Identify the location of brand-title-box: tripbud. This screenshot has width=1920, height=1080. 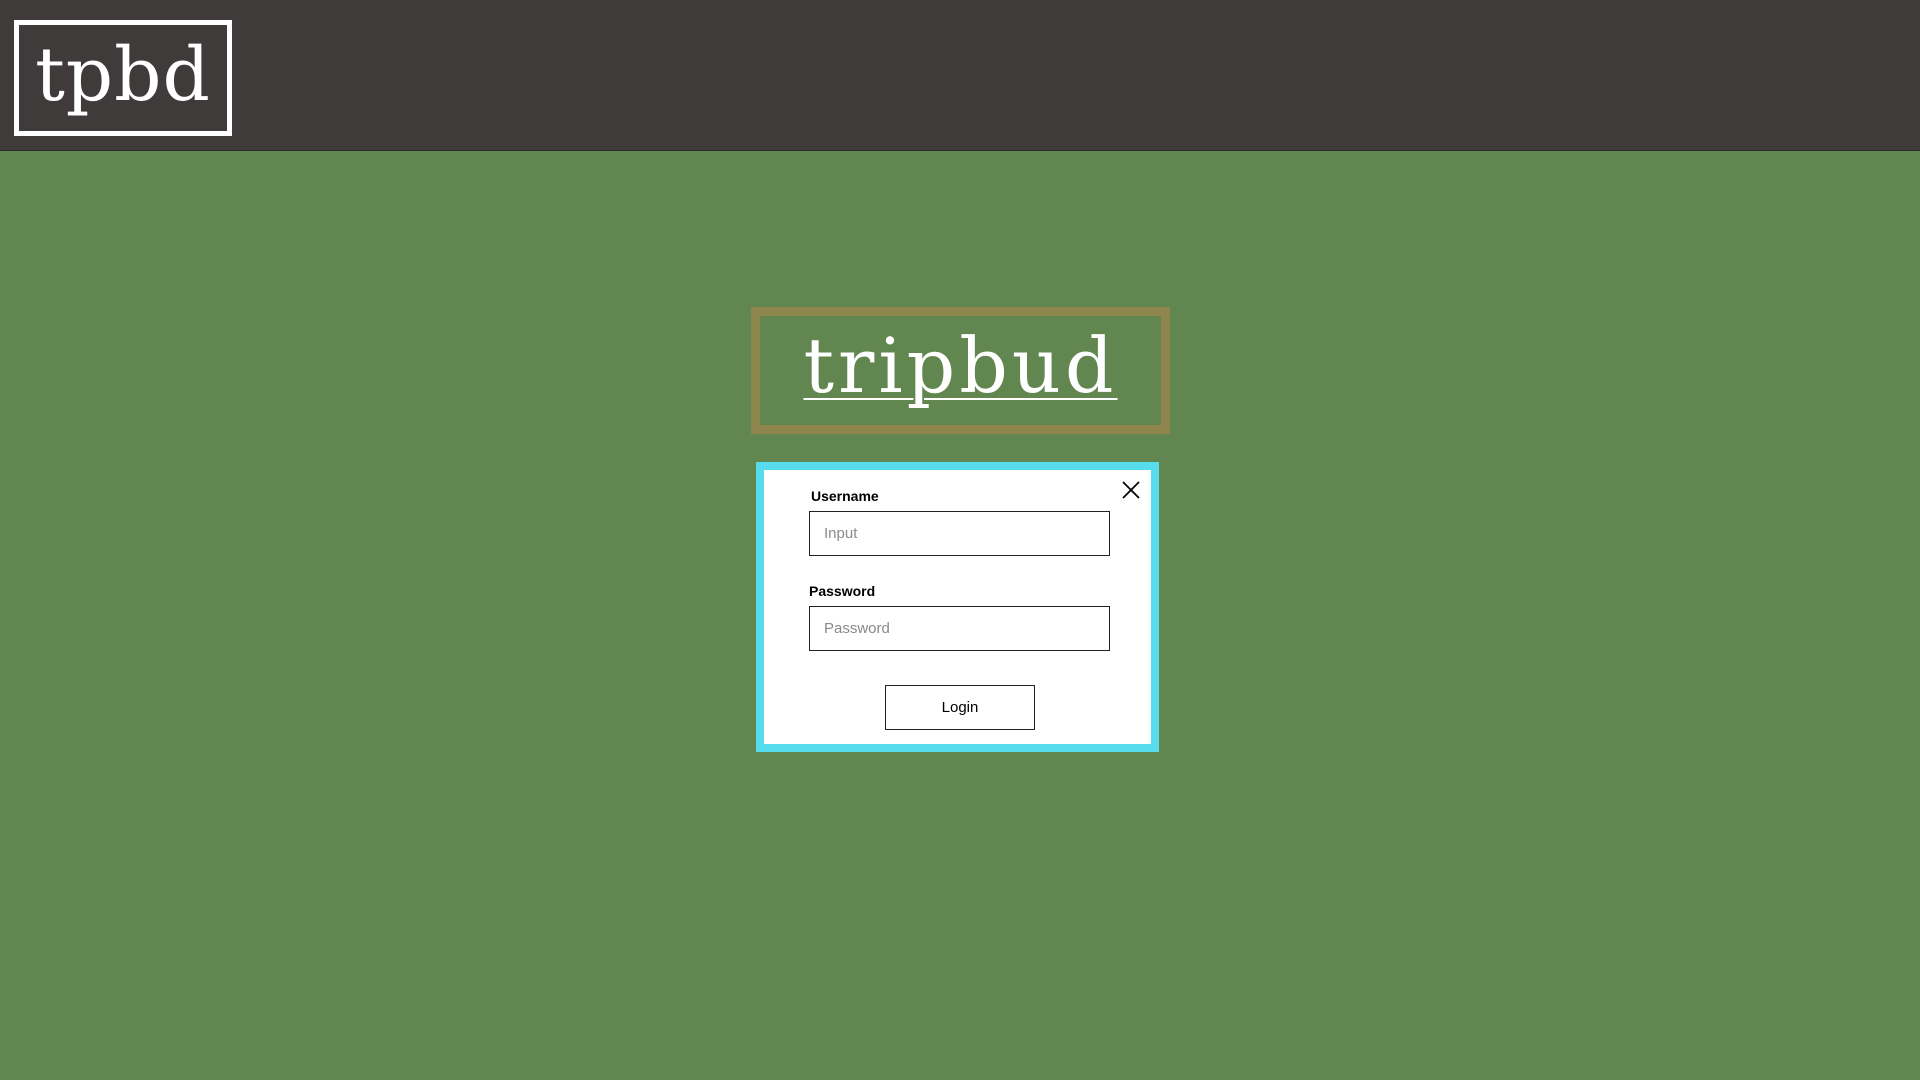
(960, 370).